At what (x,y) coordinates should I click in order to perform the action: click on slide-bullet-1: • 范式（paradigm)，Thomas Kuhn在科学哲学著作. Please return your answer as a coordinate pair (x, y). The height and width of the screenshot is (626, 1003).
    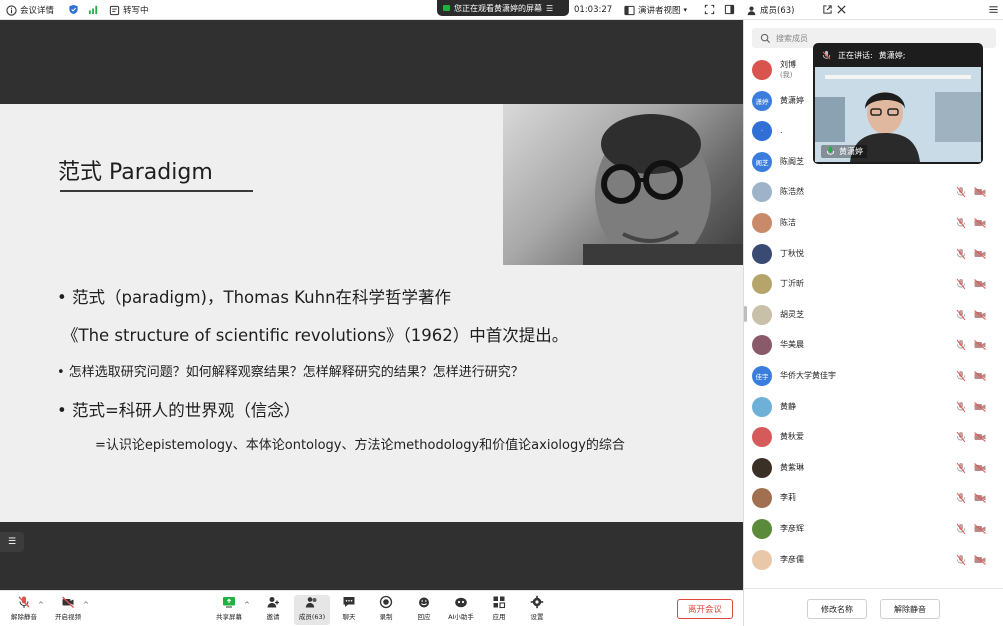
    Looking at the image, I should click on (254, 297).